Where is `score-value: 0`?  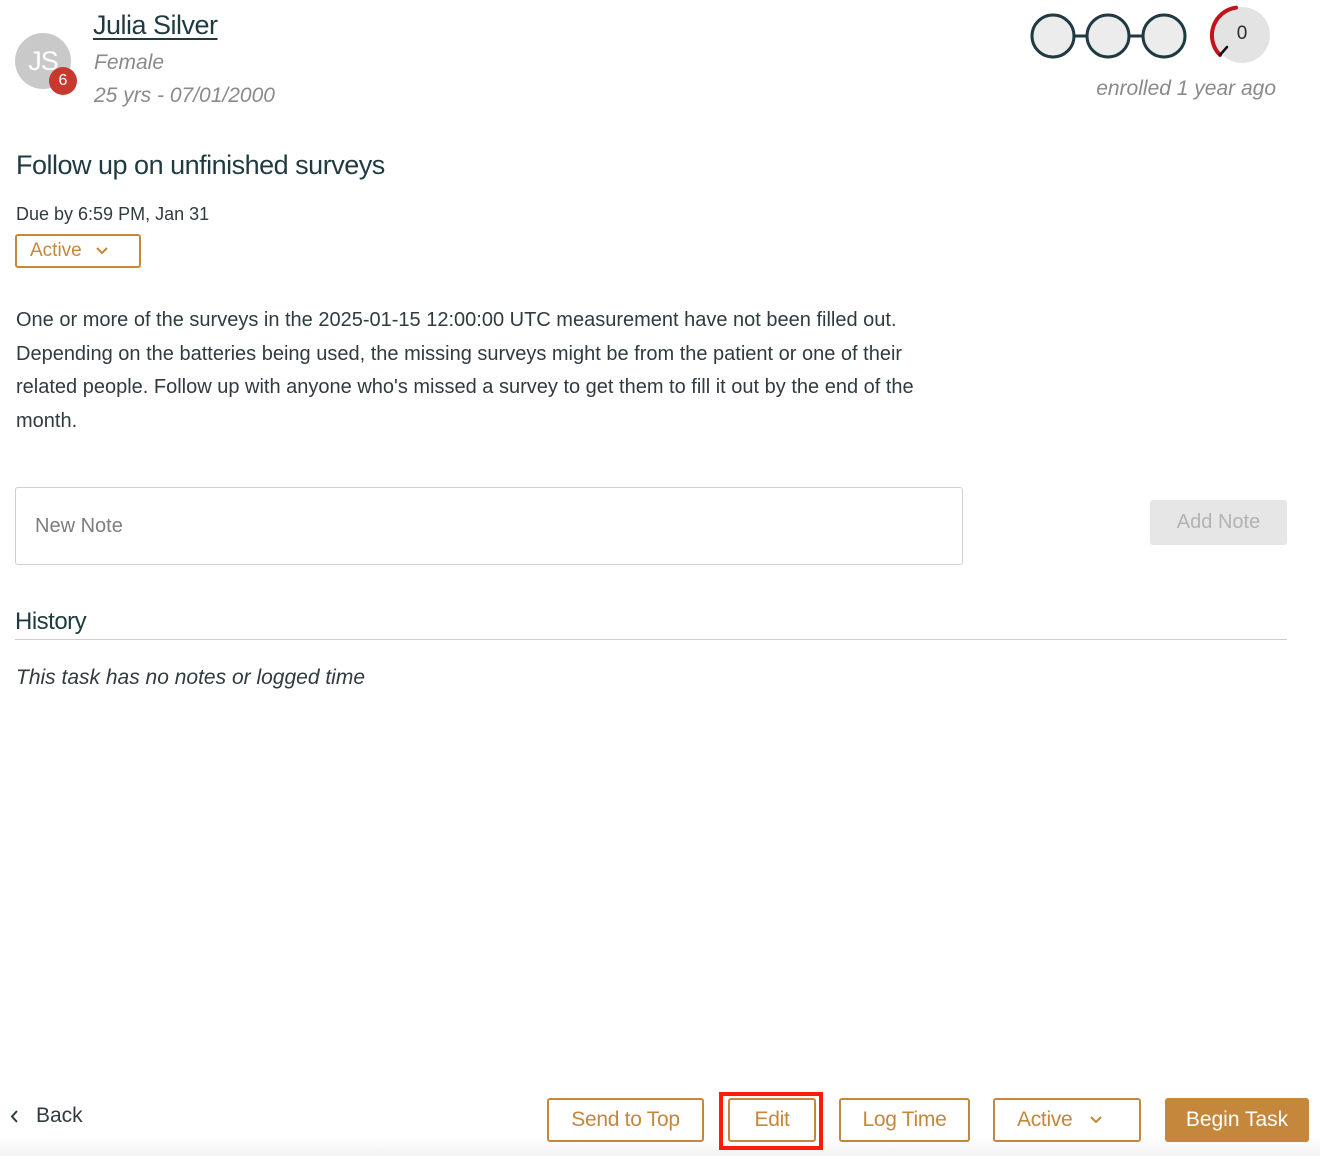
score-value: 0 is located at coordinates (1242, 33).